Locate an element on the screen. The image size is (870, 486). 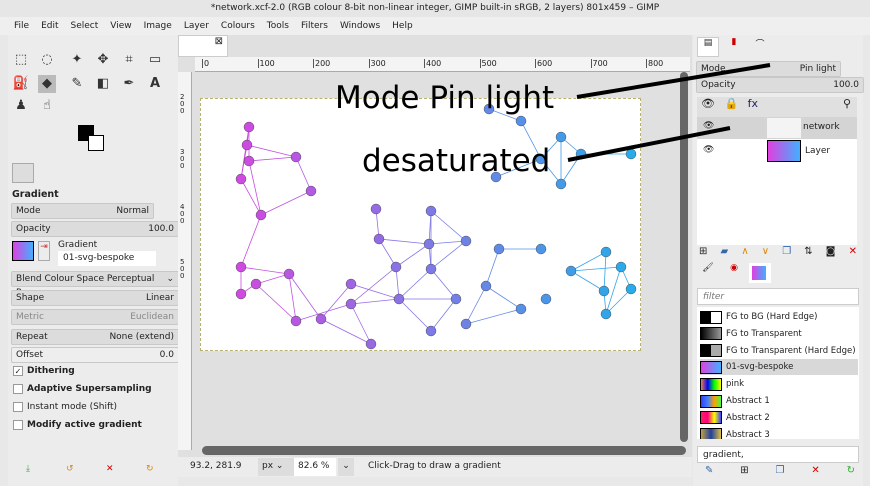
annotation-desaturated: desaturated is located at coordinates (456, 161).